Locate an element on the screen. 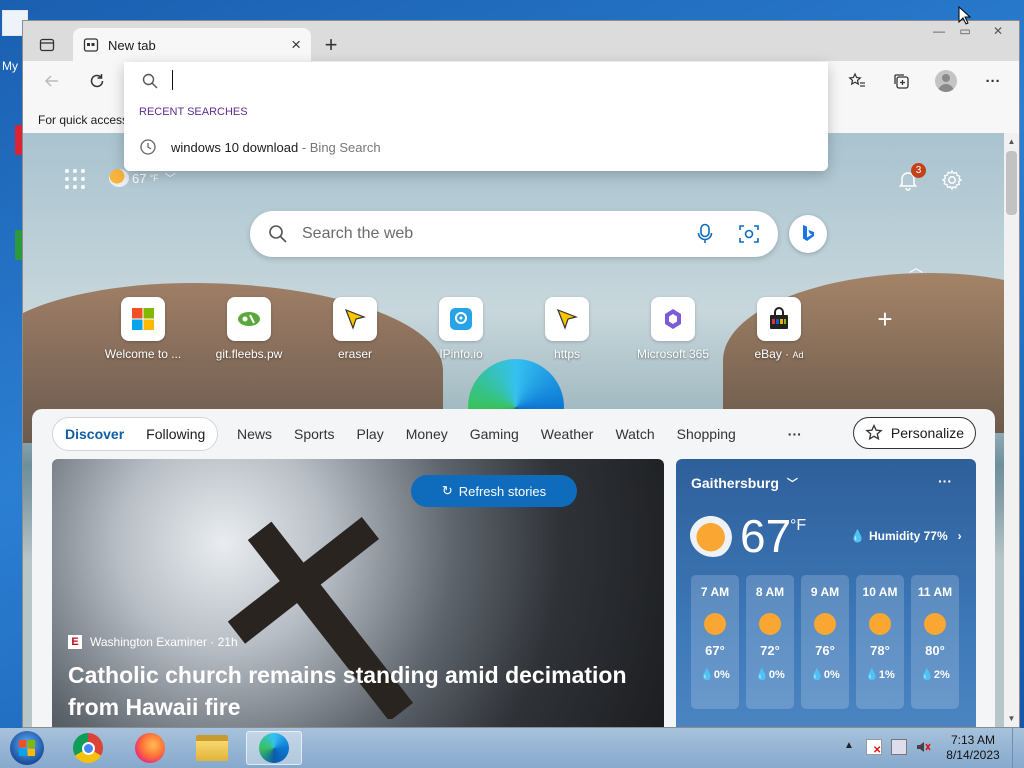 The height and width of the screenshot is (768, 1024). forecast-hour: 11 AM 80° 💧2% is located at coordinates (935, 642).